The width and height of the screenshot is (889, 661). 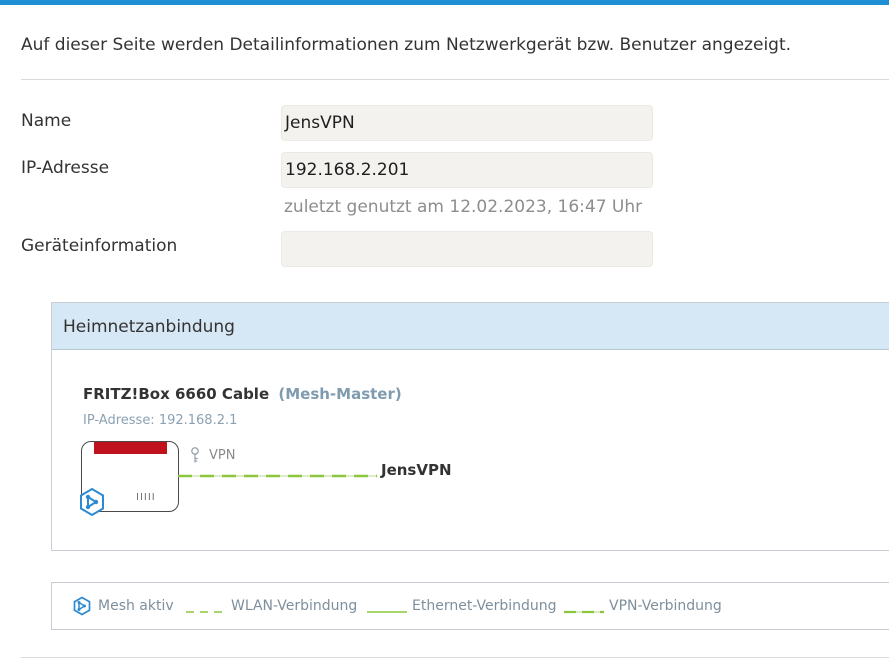 I want to click on router-name-text: FRITZ!Box 6660 Cable, so click(x=176, y=394).